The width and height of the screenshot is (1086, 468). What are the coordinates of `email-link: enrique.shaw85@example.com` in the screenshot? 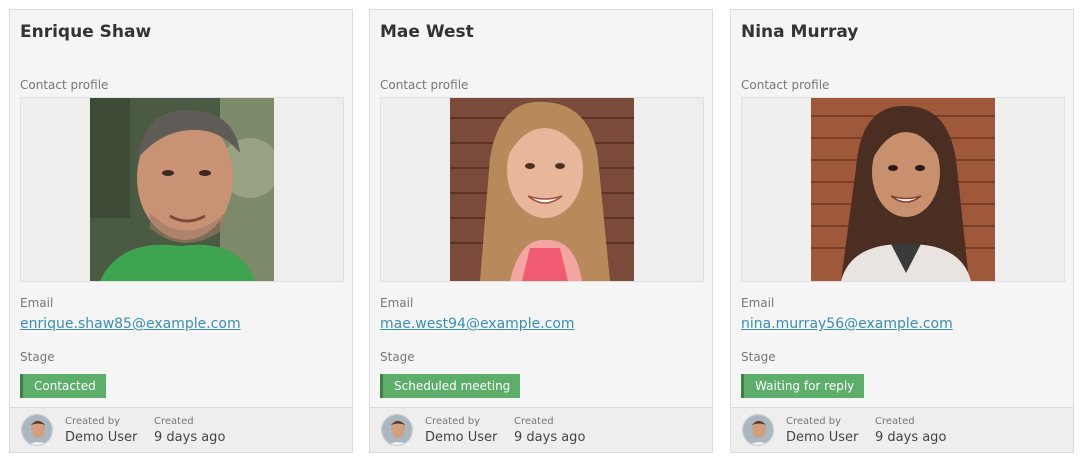 It's located at (130, 324).